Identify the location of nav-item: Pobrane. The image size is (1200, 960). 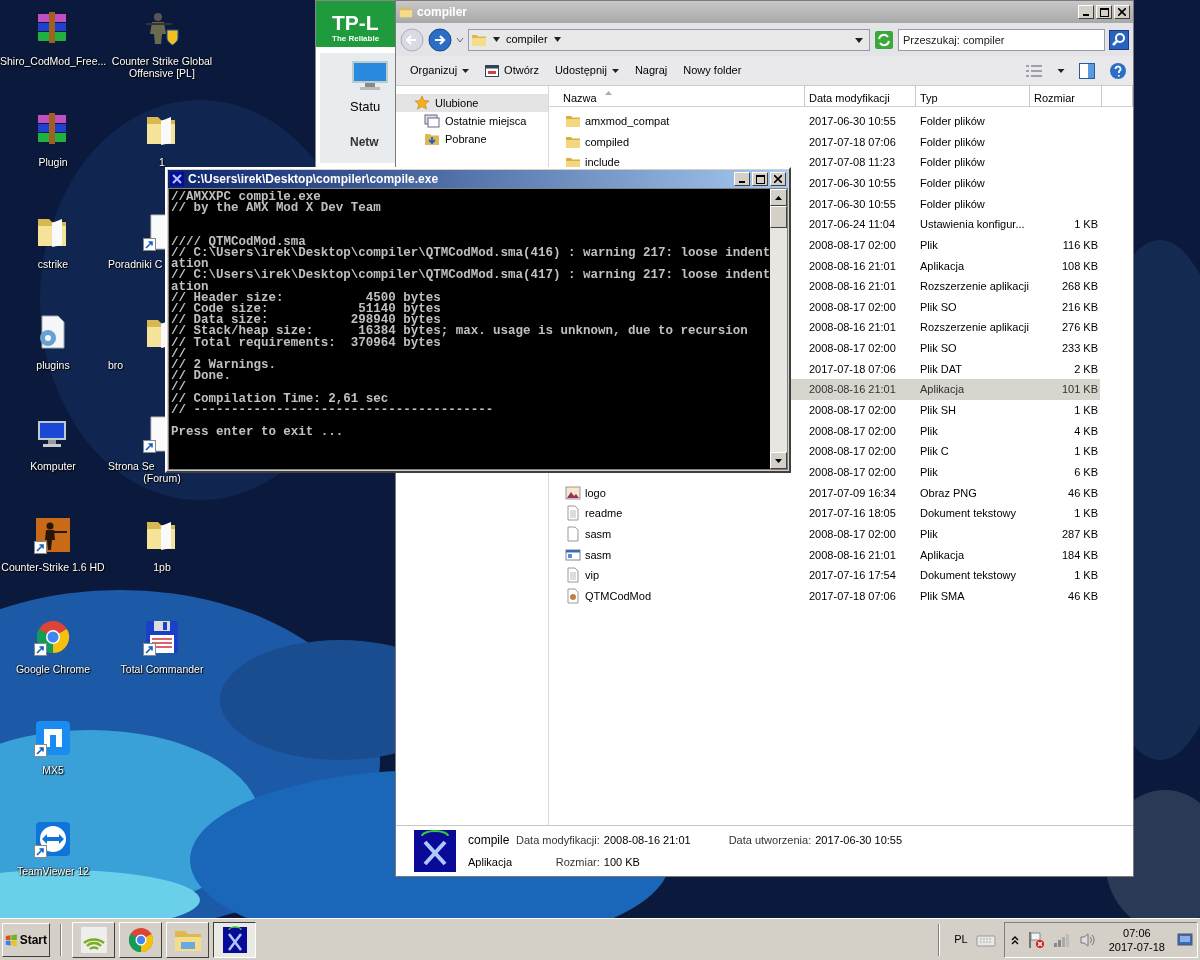
(472, 139).